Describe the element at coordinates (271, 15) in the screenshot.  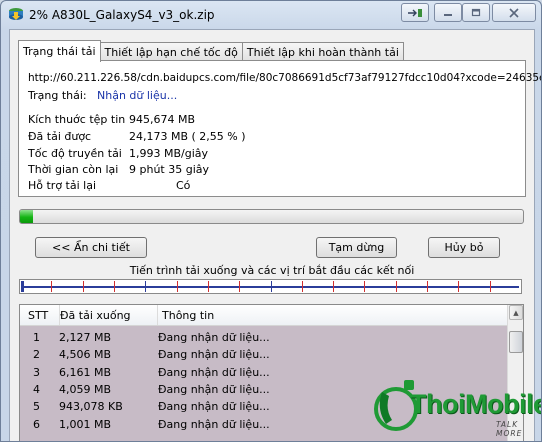
I see `title-bar: 2% A830L_GalaxyS4_v3_ok.zip` at that location.